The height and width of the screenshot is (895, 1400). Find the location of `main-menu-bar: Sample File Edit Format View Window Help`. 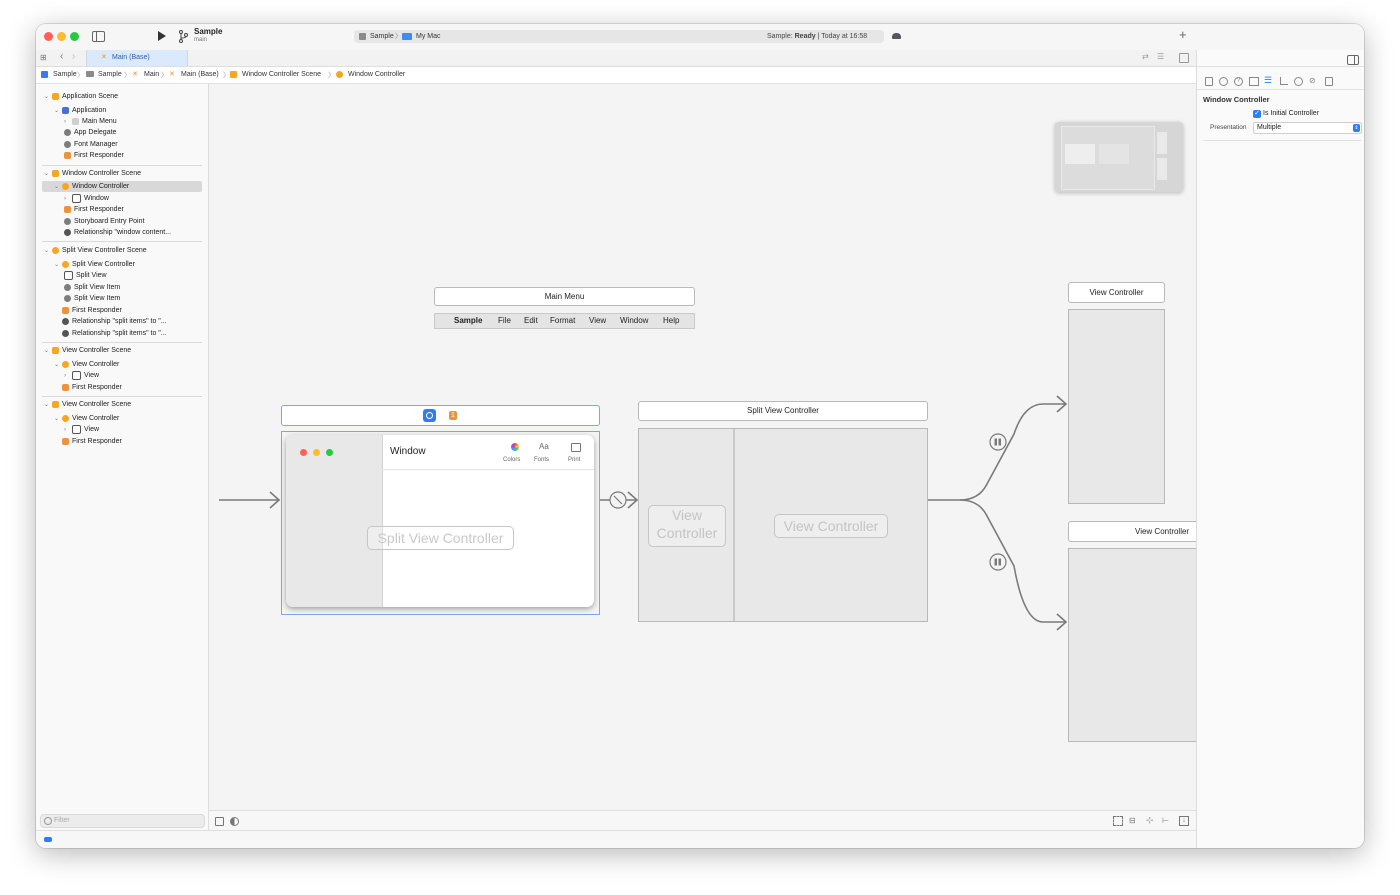

main-menu-bar: Sample File Edit Format View Window Help is located at coordinates (564, 321).